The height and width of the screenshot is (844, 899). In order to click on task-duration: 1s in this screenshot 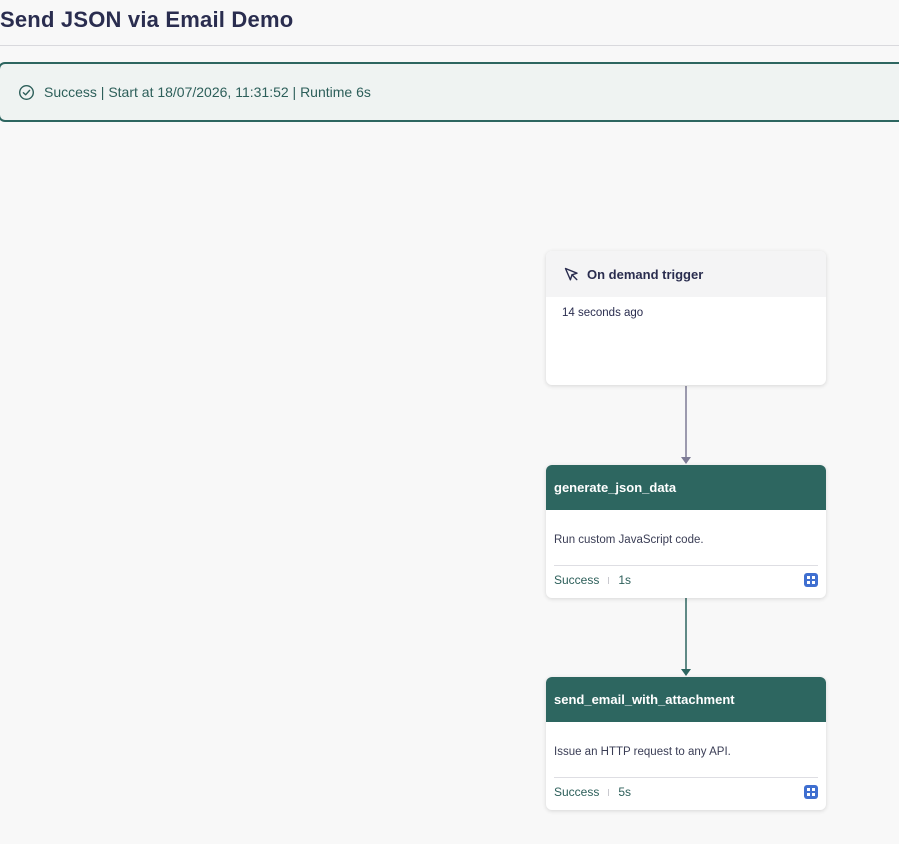, I will do `click(625, 580)`.